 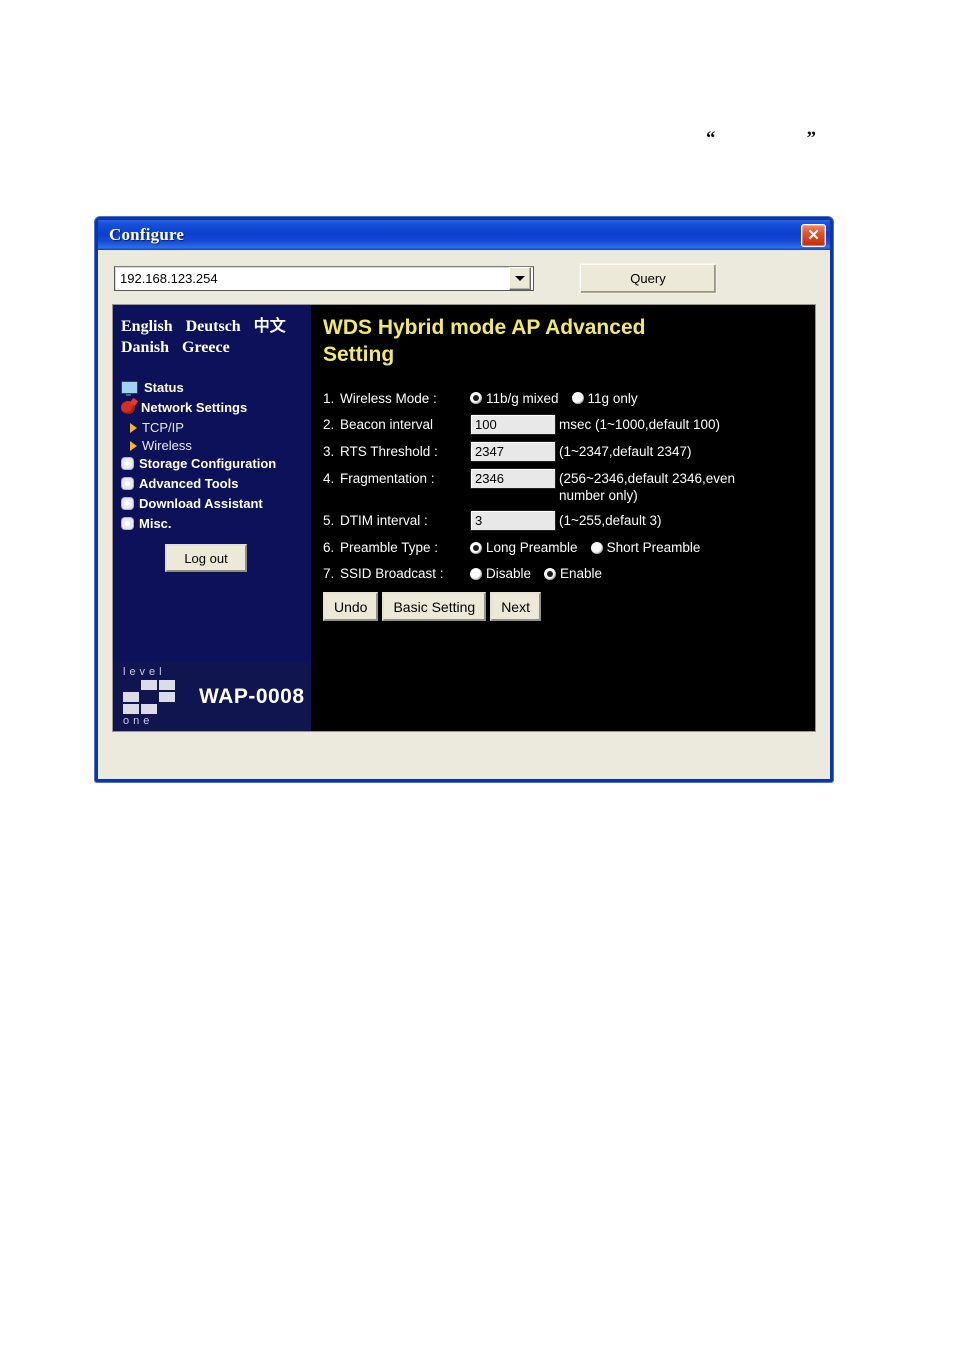 What do you see at coordinates (513, 424) in the screenshot?
I see `beacon-interval-input: 100` at bounding box center [513, 424].